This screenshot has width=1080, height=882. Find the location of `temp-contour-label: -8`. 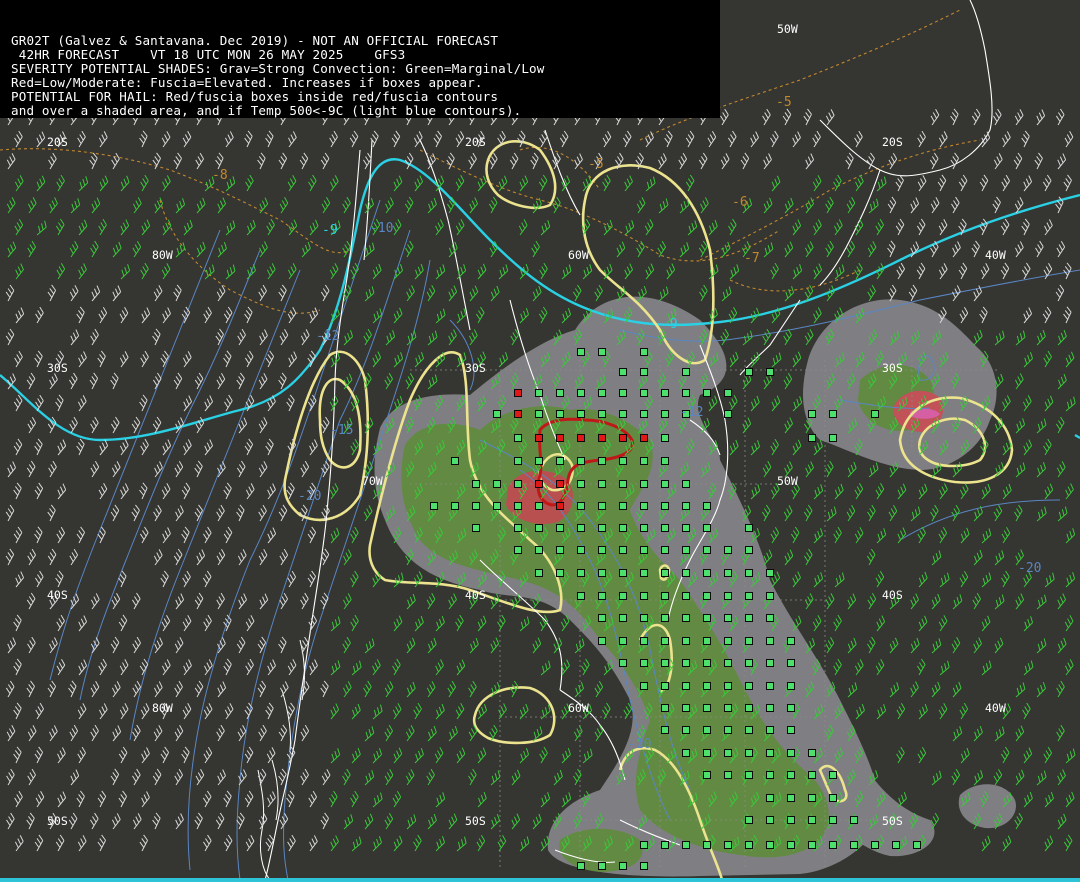

temp-contour-label: -8 is located at coordinates (220, 175).